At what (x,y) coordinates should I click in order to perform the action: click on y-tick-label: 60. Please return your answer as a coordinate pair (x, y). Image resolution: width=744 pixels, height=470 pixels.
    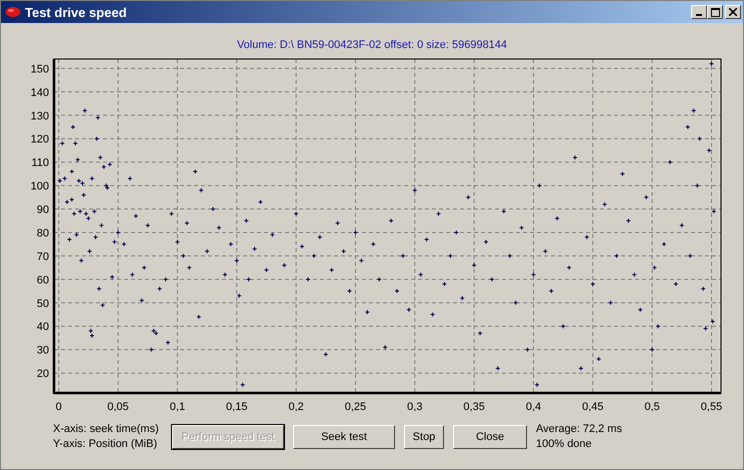
    Looking at the image, I should click on (42, 280).